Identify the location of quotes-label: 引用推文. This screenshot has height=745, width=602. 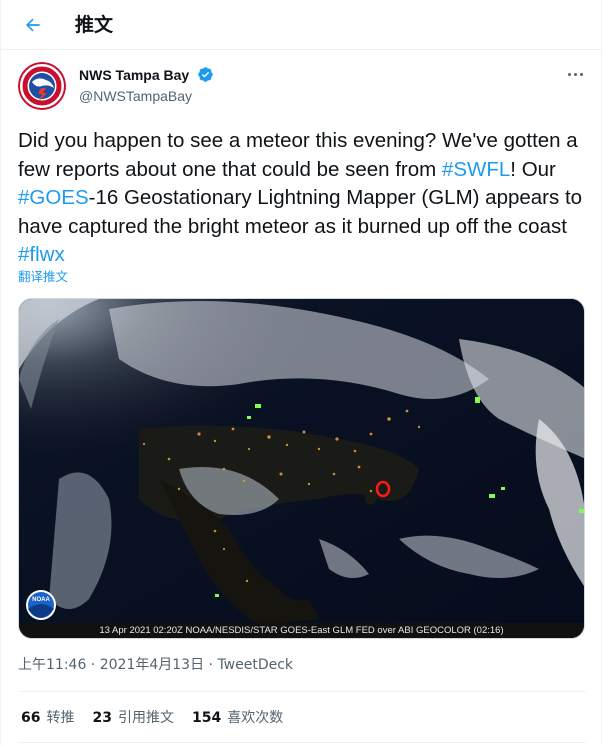
(145, 718).